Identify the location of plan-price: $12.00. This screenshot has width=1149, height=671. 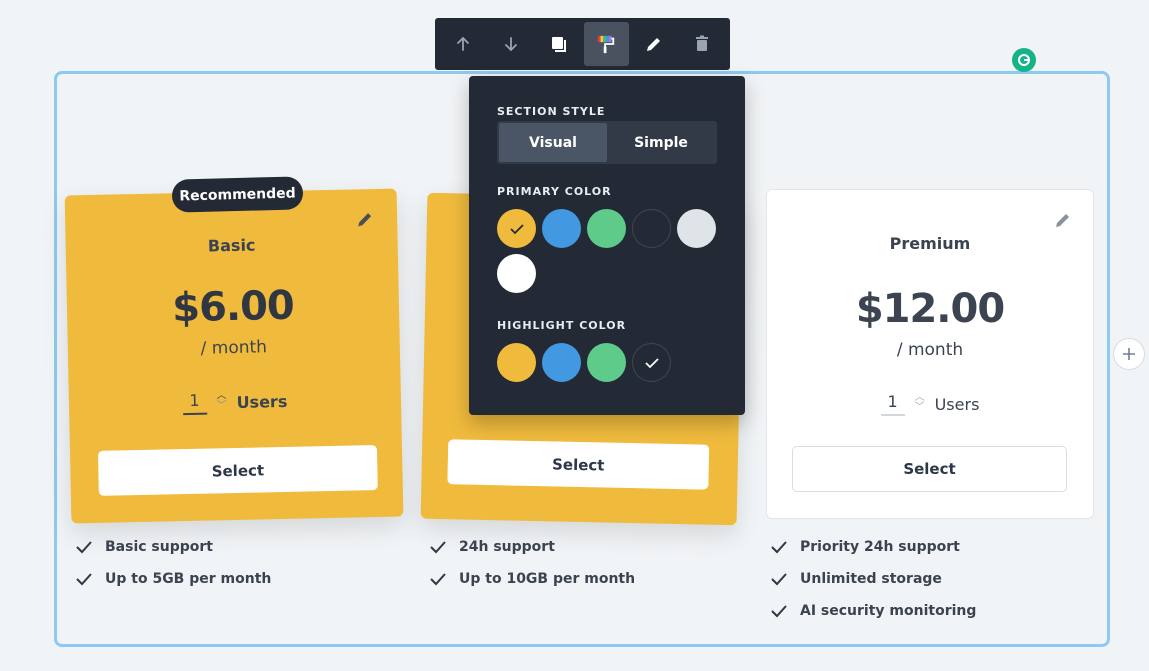
(930, 309).